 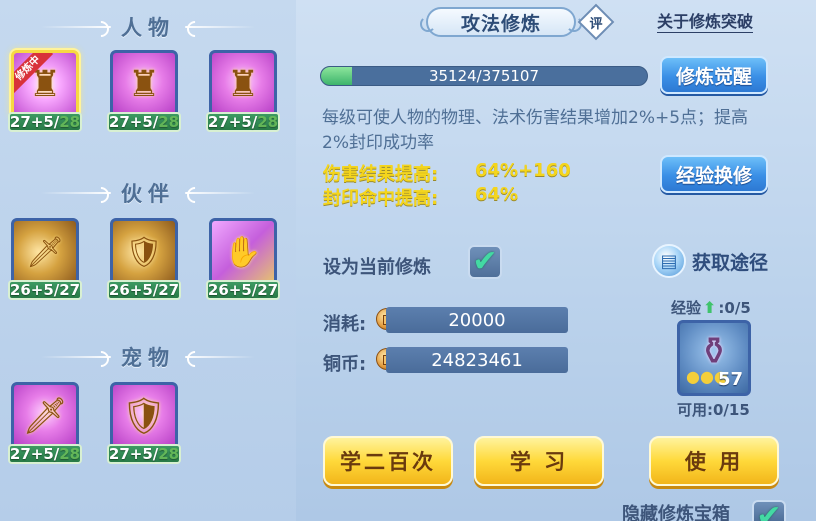 I want to click on effect-value: 64%+160, so click(x=523, y=170).